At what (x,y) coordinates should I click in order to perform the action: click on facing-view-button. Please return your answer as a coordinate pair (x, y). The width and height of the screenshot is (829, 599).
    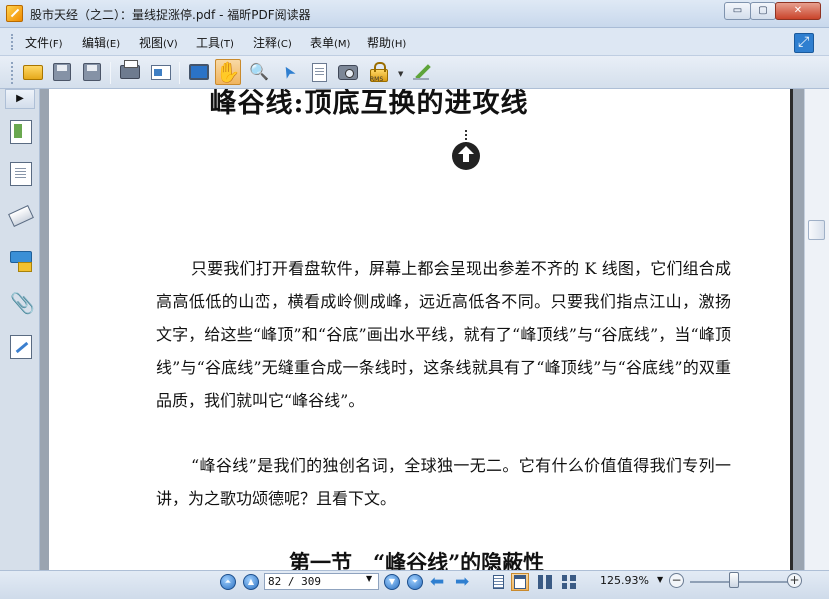
    Looking at the image, I should click on (545, 582).